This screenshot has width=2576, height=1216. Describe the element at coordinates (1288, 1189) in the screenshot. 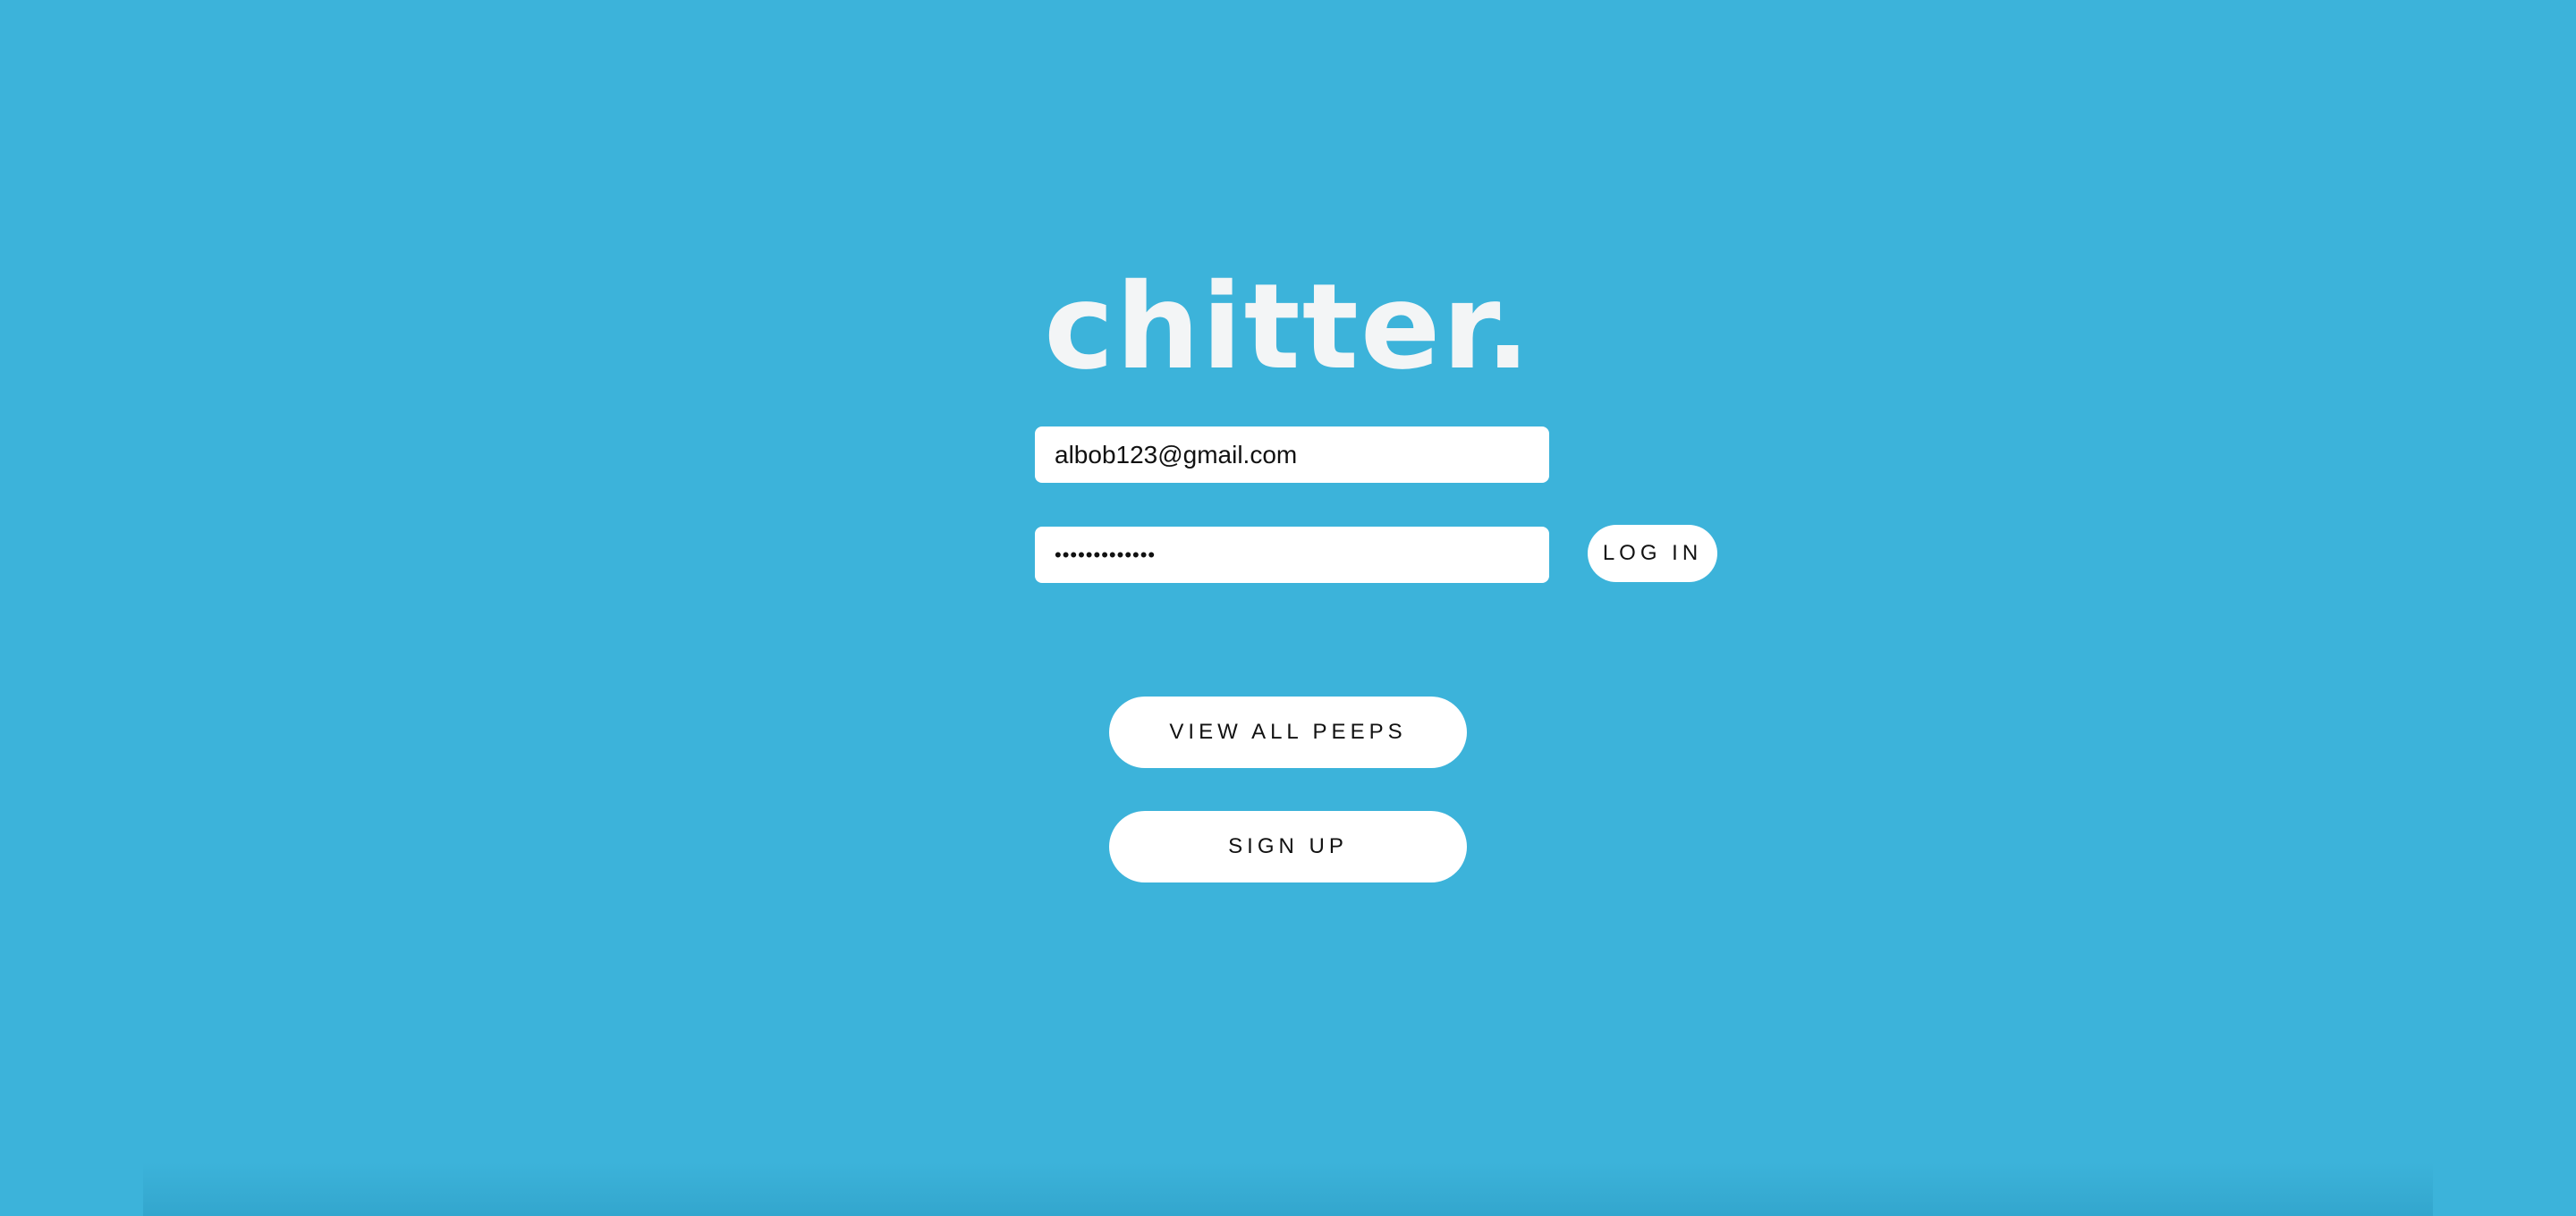

I see `bottom-shadow` at that location.